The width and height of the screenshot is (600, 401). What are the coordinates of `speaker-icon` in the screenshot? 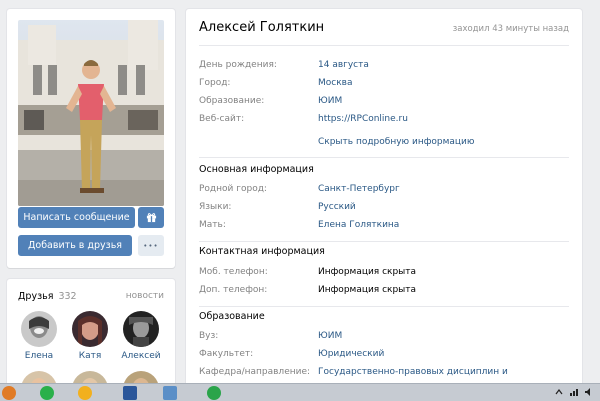 It's located at (589, 392).